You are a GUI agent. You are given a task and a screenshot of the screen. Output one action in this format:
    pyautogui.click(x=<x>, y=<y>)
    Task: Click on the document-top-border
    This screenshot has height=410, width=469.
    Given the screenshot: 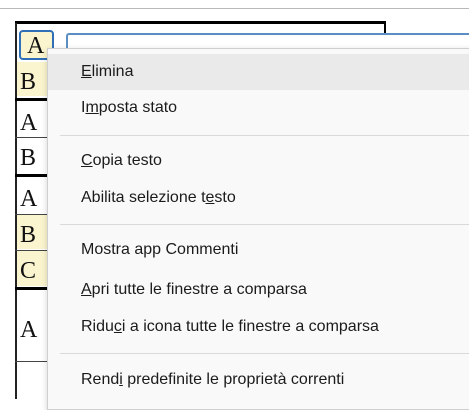 What is the action you would take?
    pyautogui.click(x=234, y=8)
    